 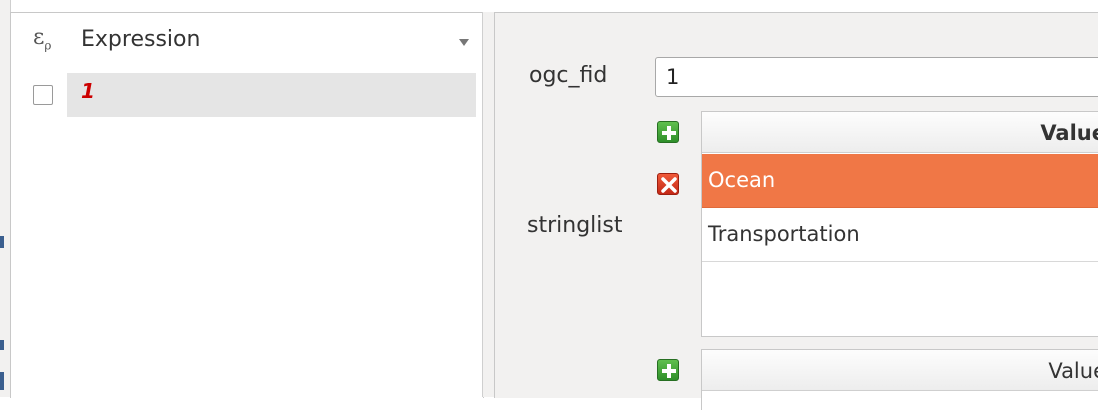 I want to click on second-list-table: Value, so click(x=899, y=379).